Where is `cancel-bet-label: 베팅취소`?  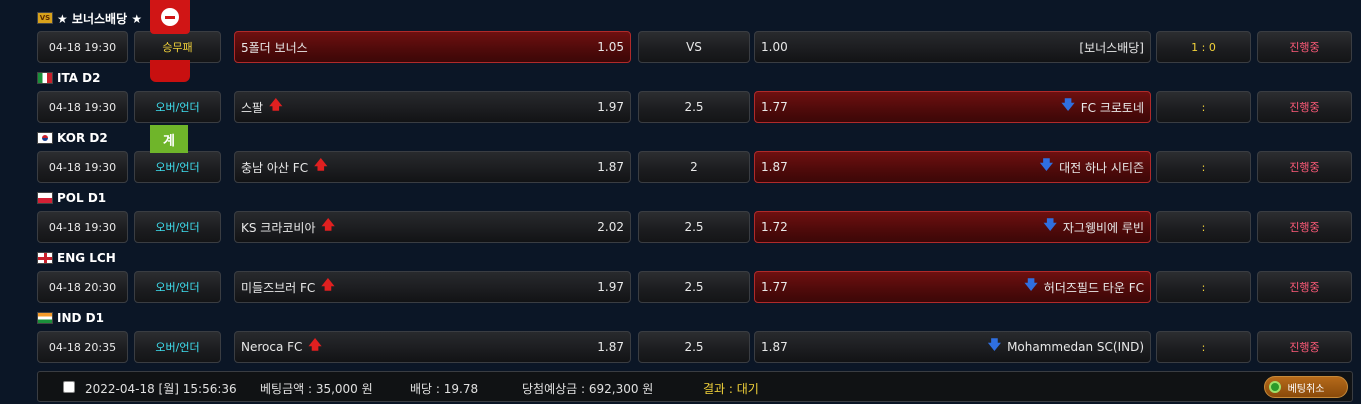 cancel-bet-label: 베팅취소 is located at coordinates (1306, 389).